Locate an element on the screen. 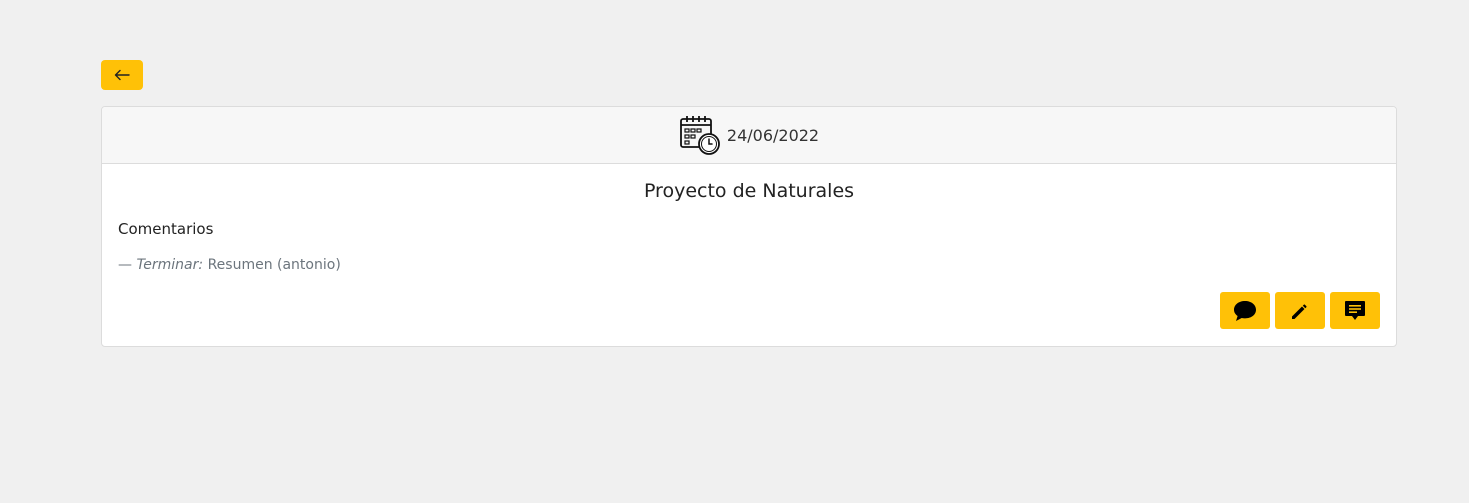 This screenshot has height=503, width=1469. comment-text: Resumen (antonio) is located at coordinates (274, 265).